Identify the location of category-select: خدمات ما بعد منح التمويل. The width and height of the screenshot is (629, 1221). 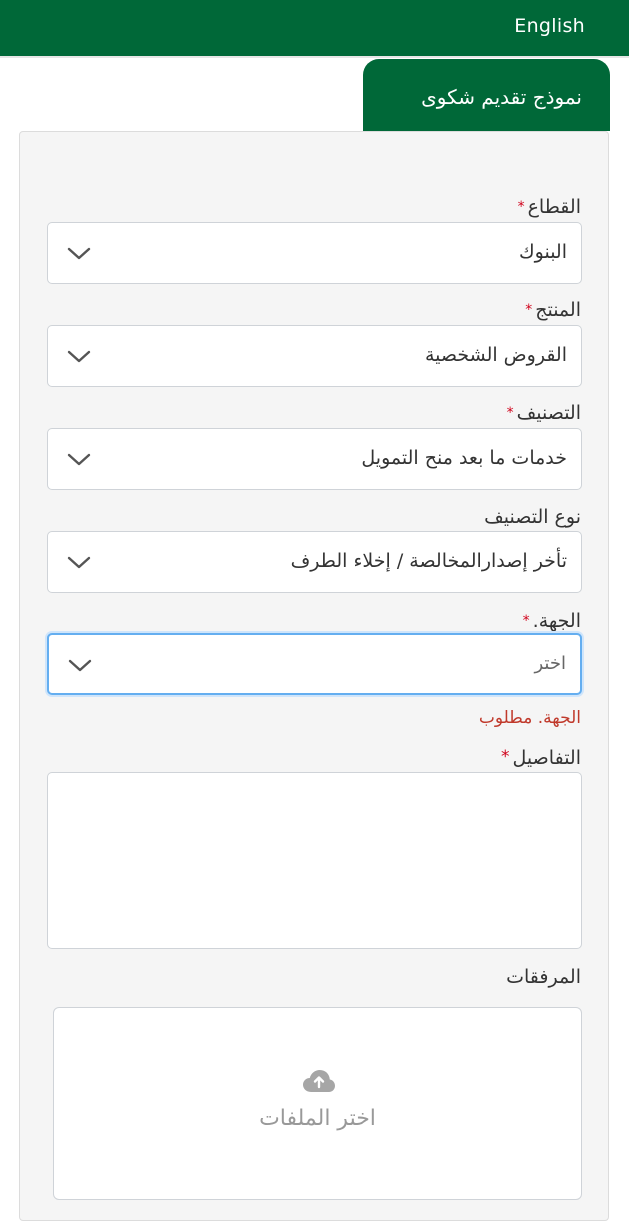
(314, 459).